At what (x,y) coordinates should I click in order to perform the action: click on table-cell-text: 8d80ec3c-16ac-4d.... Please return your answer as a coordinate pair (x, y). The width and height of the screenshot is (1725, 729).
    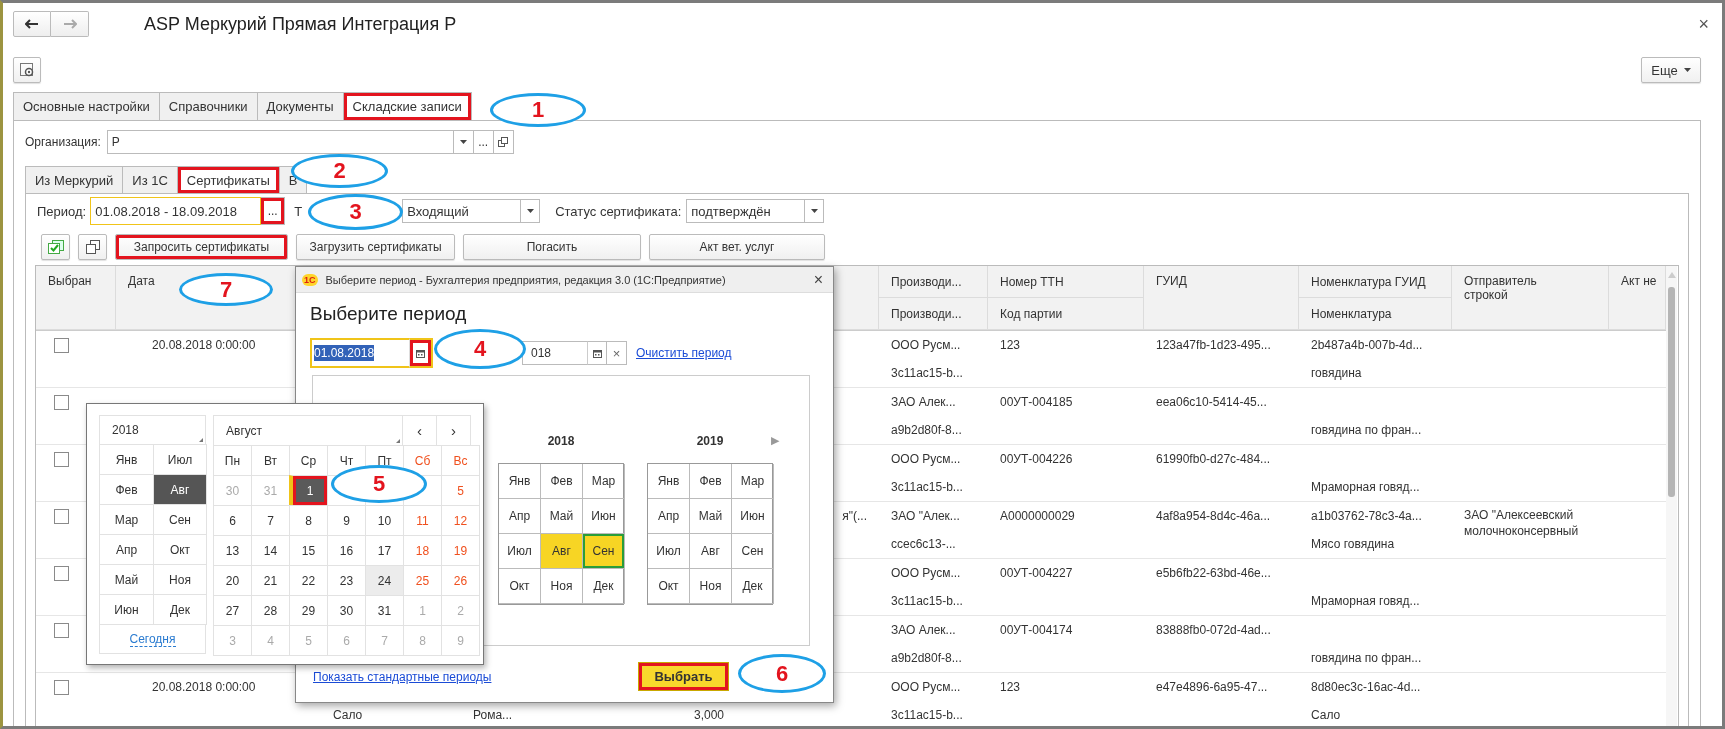
    Looking at the image, I should click on (1366, 687).